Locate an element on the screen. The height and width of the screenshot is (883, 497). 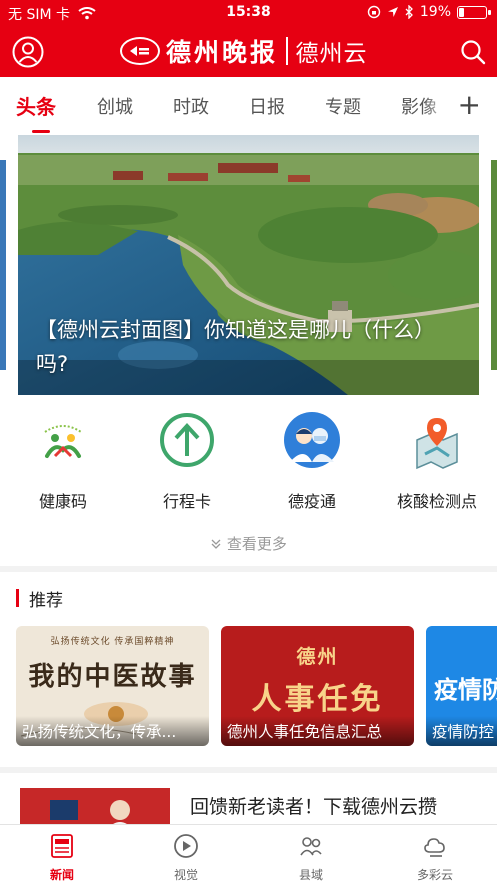
service-deyitong: 德疫通 is located at coordinates (312, 461).